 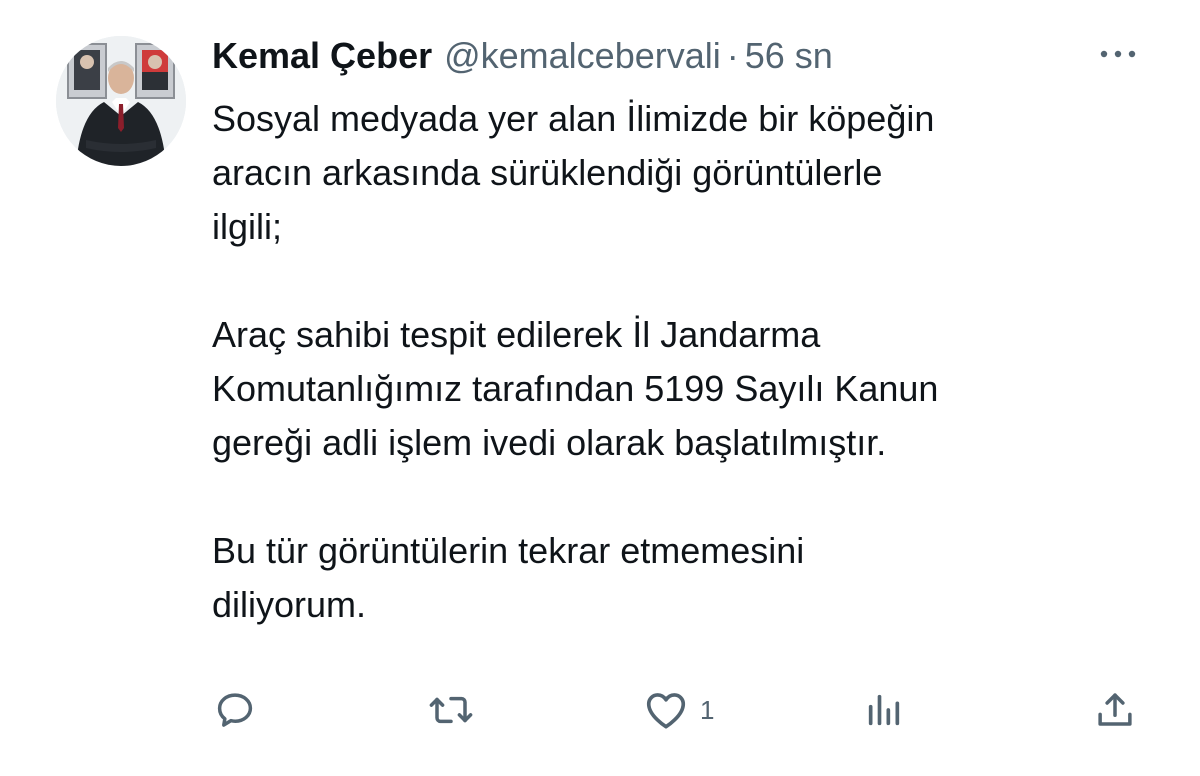 I want to click on reply-button, so click(x=235, y=710).